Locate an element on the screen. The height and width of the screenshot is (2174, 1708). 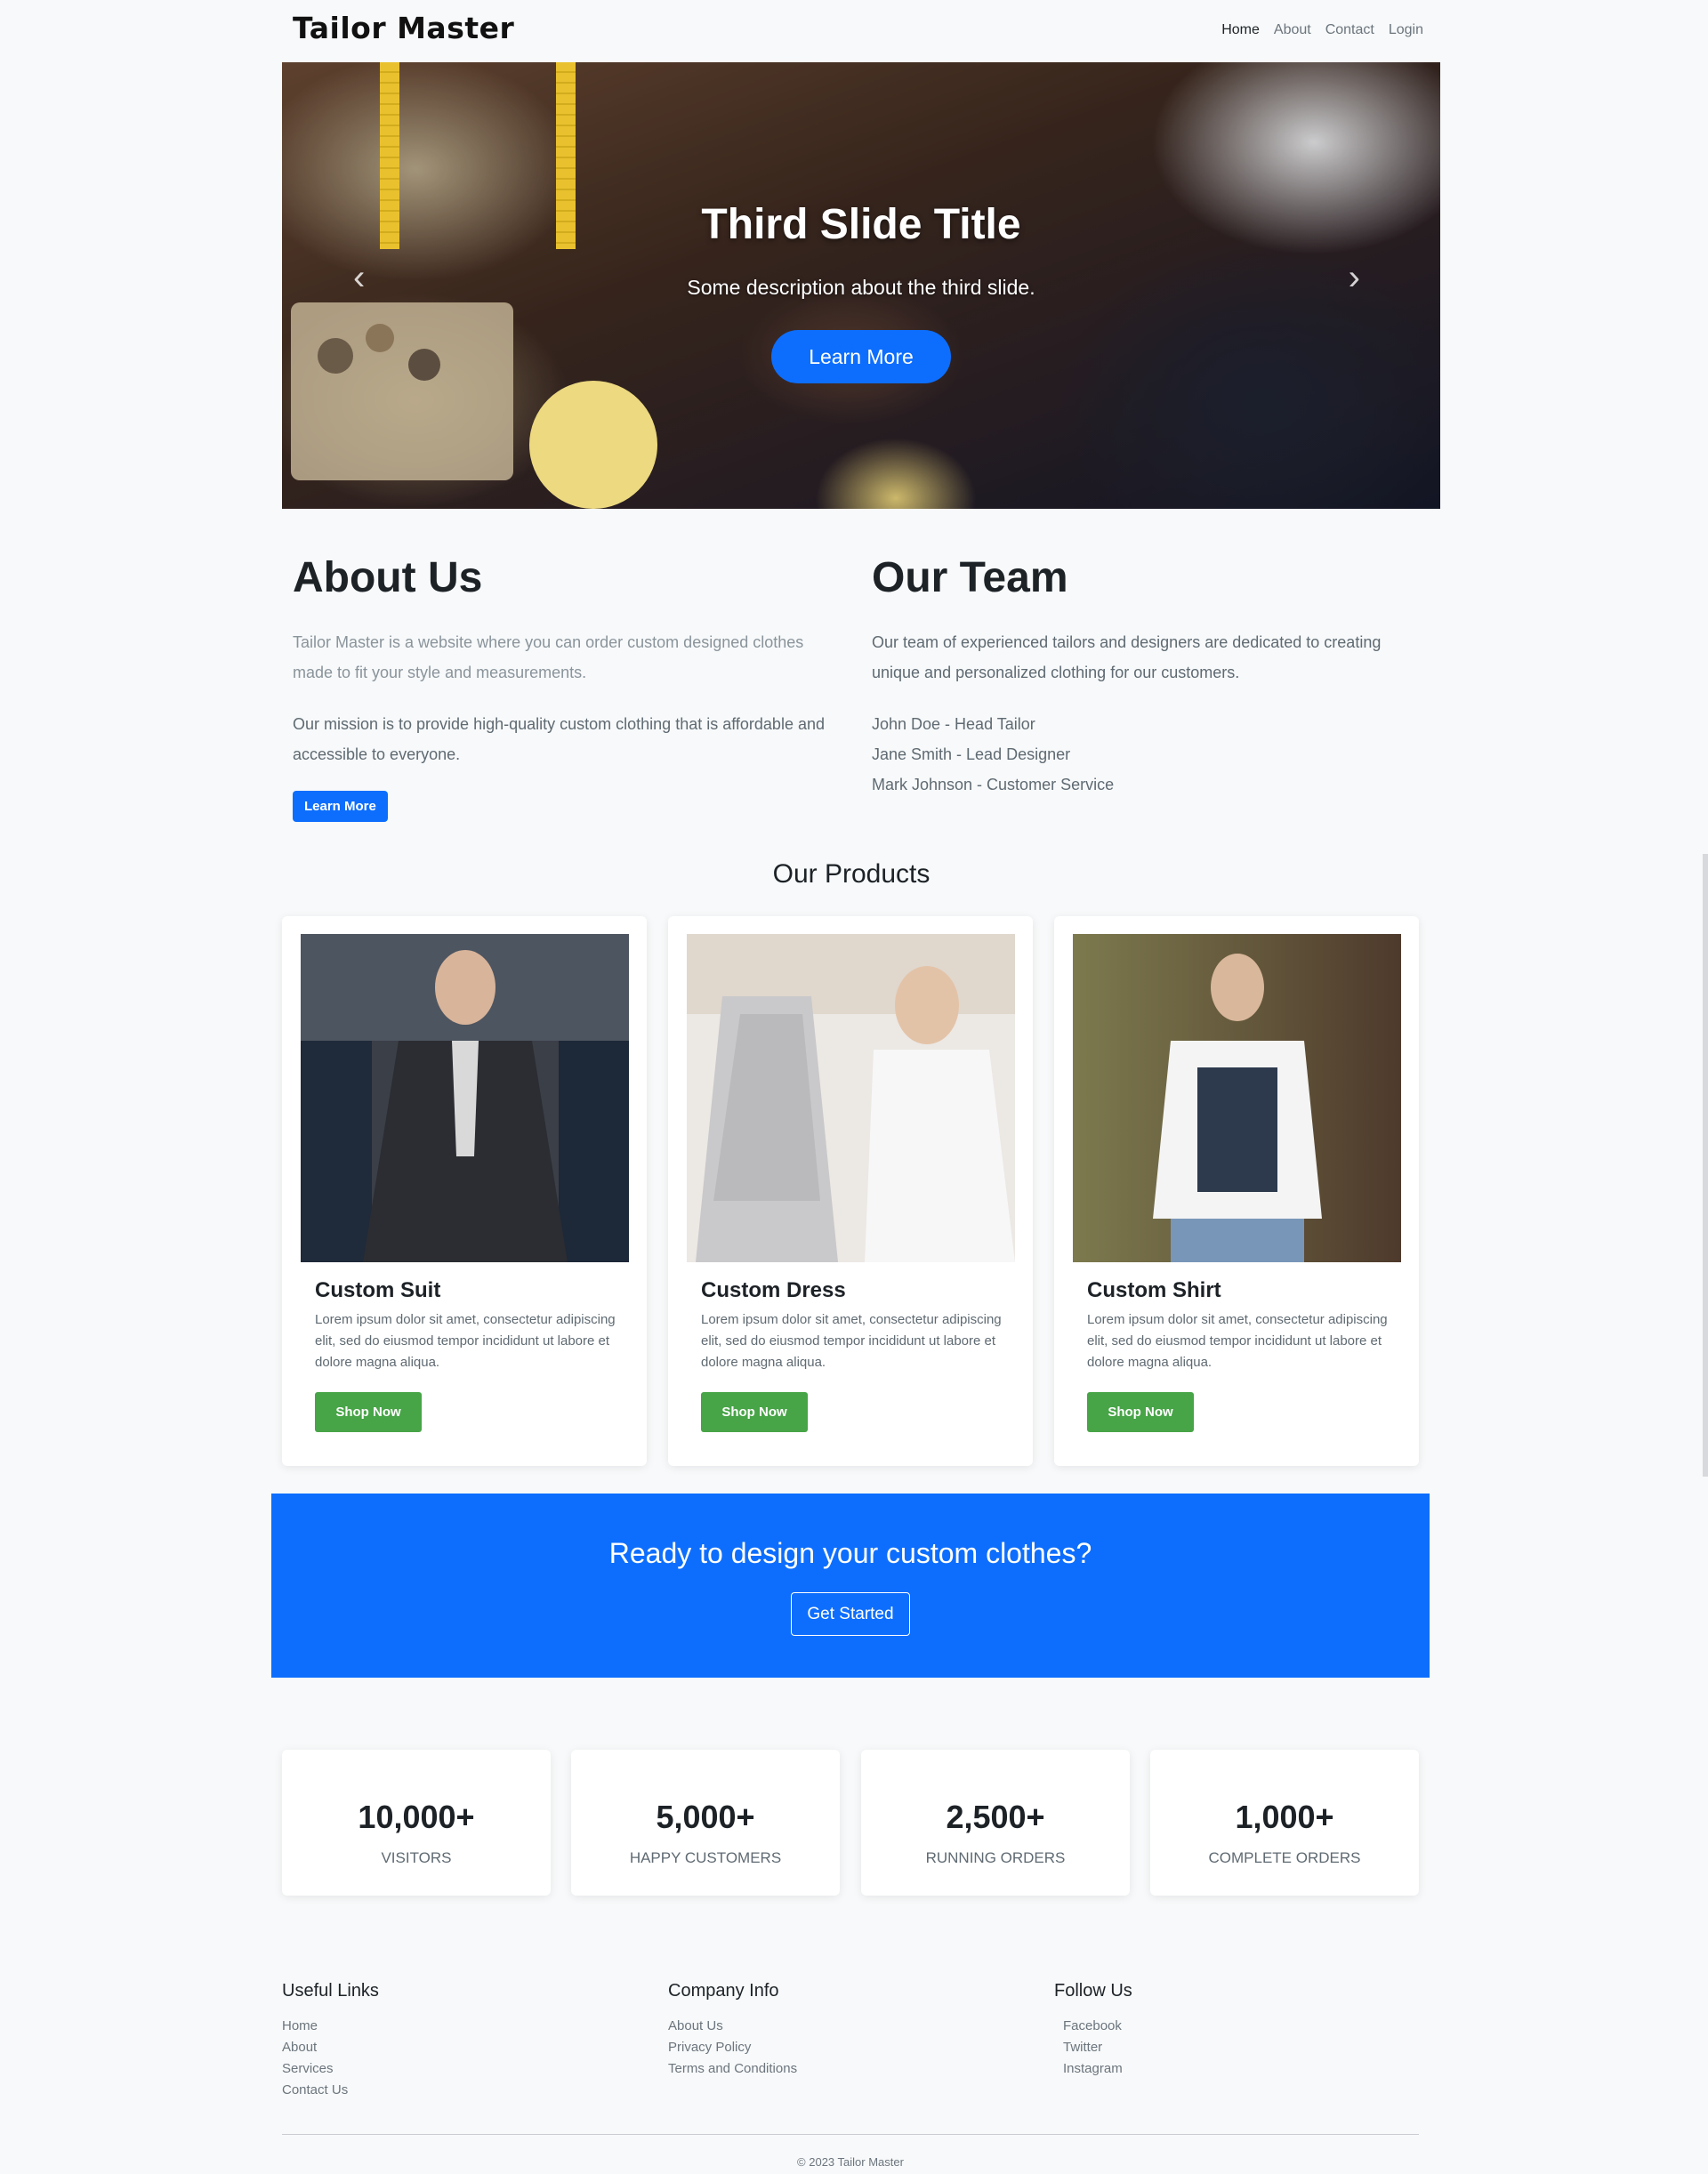
nav-home-link: Home is located at coordinates (1240, 30).